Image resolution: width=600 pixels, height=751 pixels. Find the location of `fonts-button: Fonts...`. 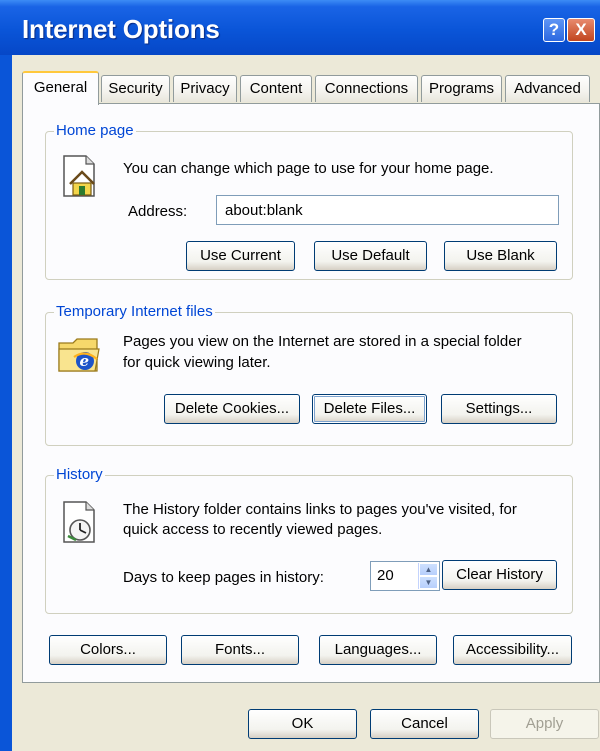

fonts-button: Fonts... is located at coordinates (240, 650).